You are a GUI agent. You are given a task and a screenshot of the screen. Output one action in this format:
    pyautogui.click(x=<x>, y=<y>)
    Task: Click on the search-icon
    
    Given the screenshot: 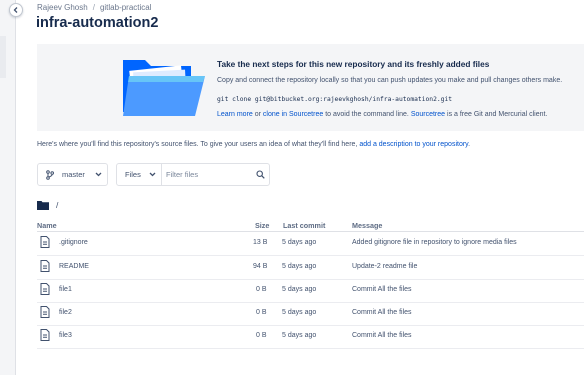 What is the action you would take?
    pyautogui.click(x=260, y=174)
    